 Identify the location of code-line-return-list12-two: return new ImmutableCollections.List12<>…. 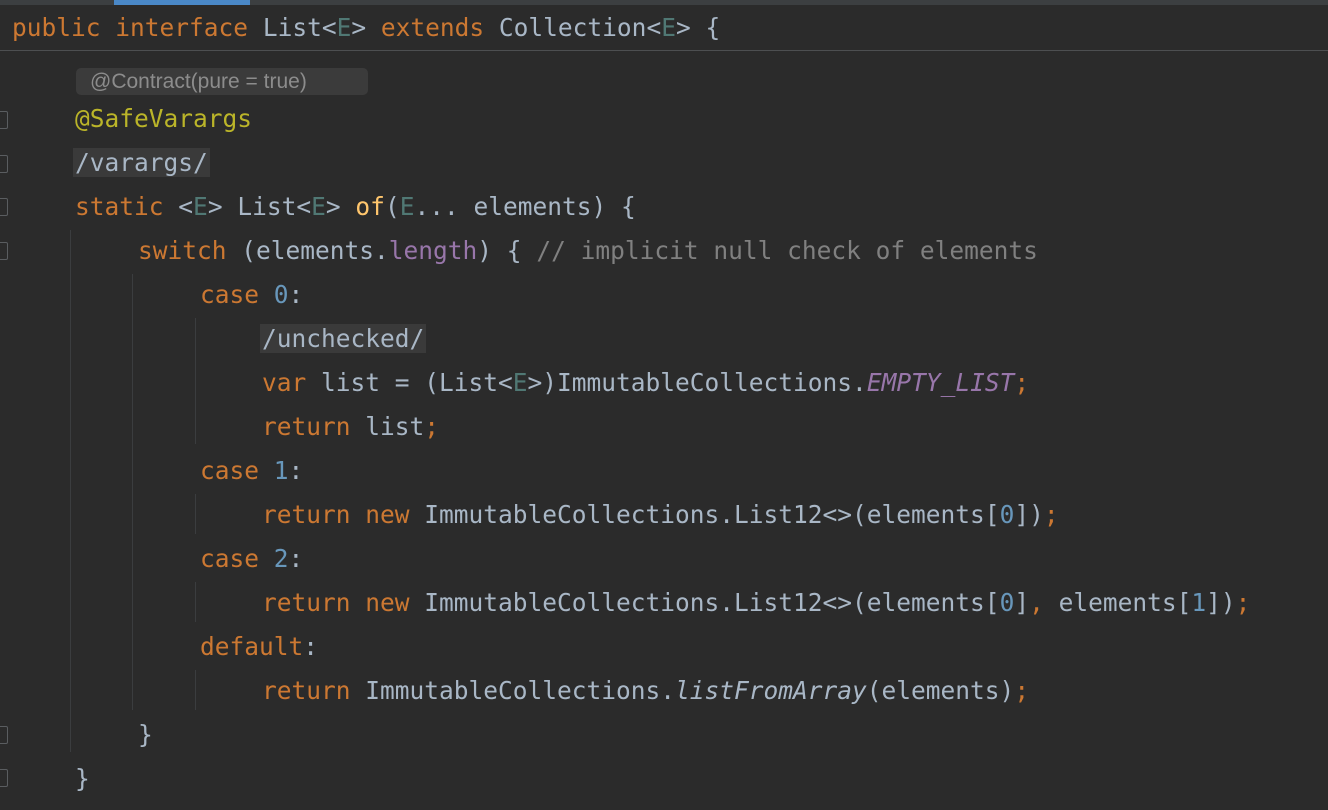
(756, 603).